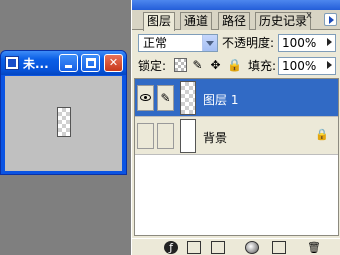 The height and width of the screenshot is (255, 340). What do you see at coordinates (194, 247) in the screenshot?
I see `mask-icon` at bounding box center [194, 247].